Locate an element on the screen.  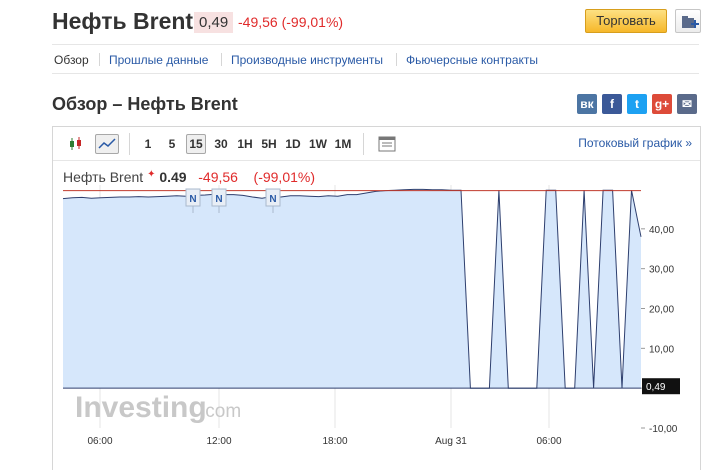
y-tick-label: 20,00 is located at coordinates (661, 310).